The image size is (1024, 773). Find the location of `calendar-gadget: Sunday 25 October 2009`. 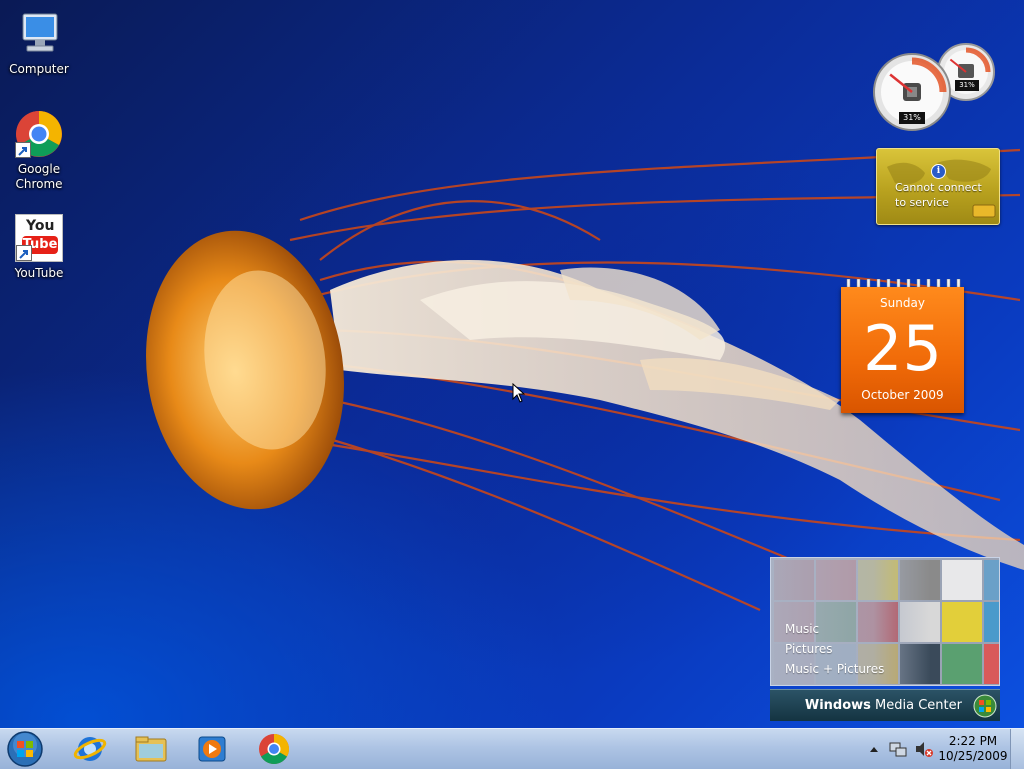

calendar-gadget: Sunday 25 October 2009 is located at coordinates (902, 346).